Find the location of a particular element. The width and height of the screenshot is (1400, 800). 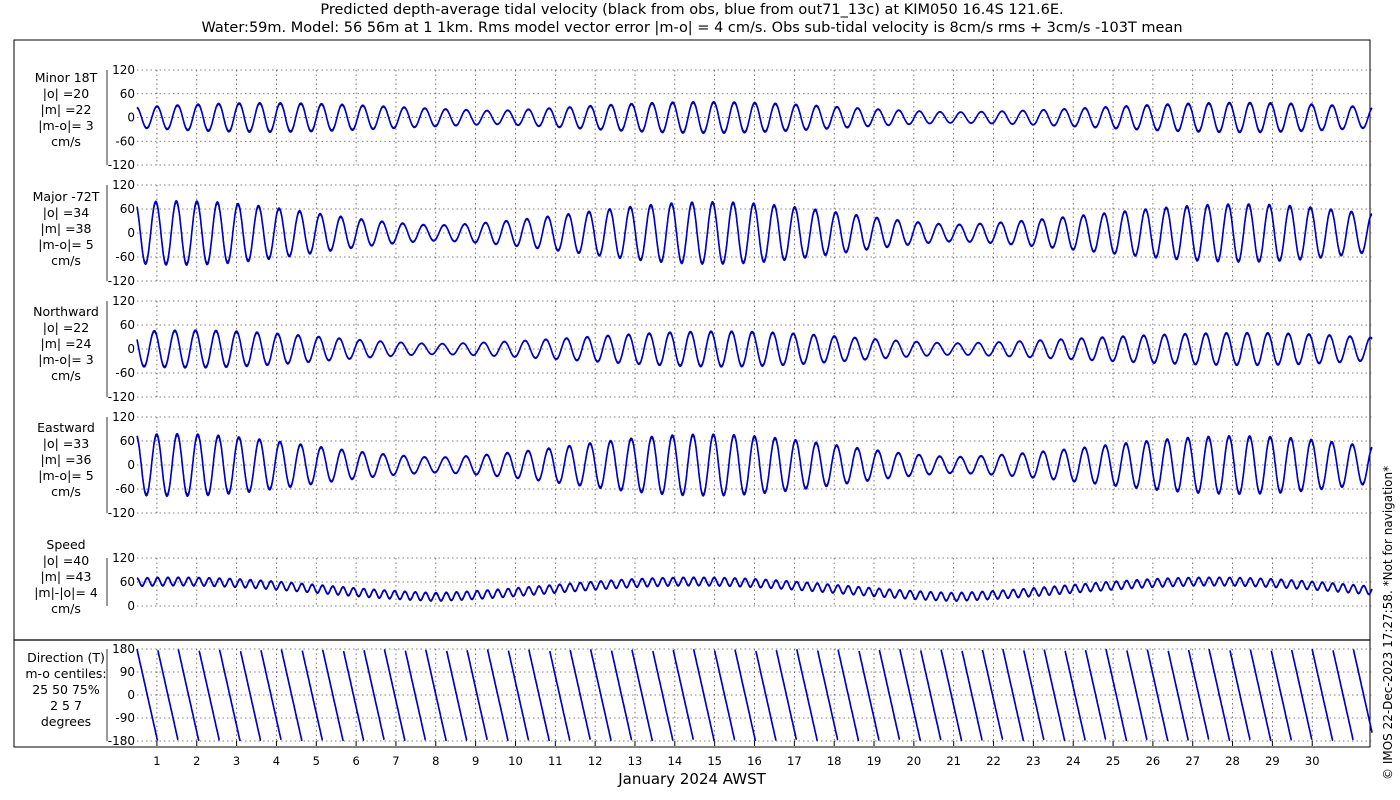

x-tick-label: 19 is located at coordinates (874, 761).